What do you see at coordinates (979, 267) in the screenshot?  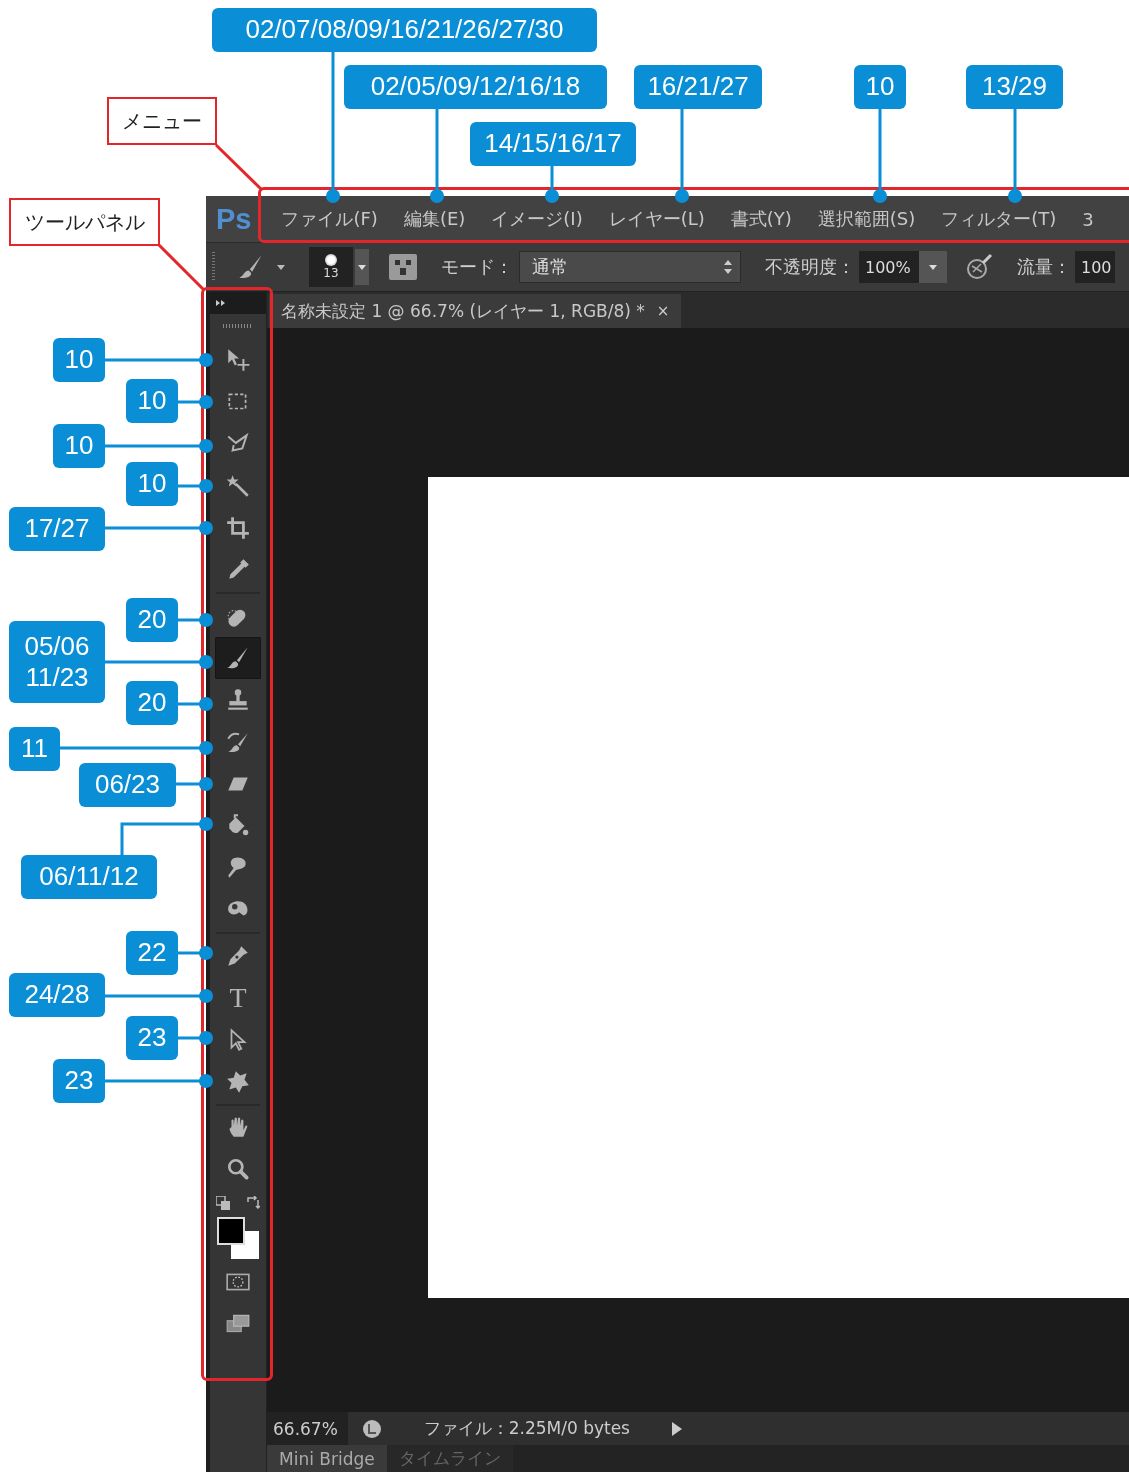 I see `airbrush-icon` at bounding box center [979, 267].